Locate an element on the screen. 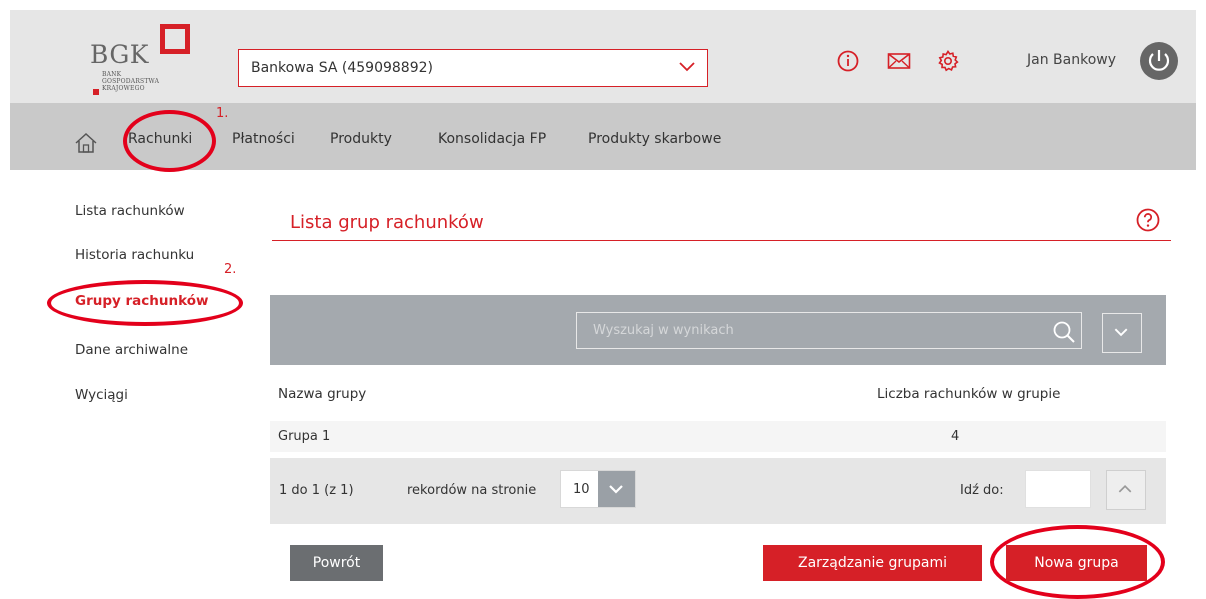 The image size is (1206, 599). nav-item-rachunki: Rachunki is located at coordinates (160, 139).